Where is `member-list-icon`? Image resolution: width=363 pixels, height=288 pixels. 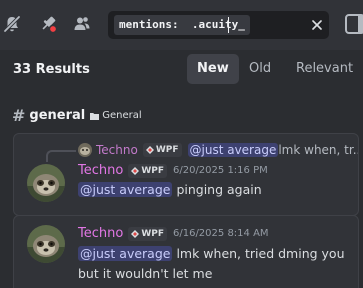
member-list-icon is located at coordinates (82, 24).